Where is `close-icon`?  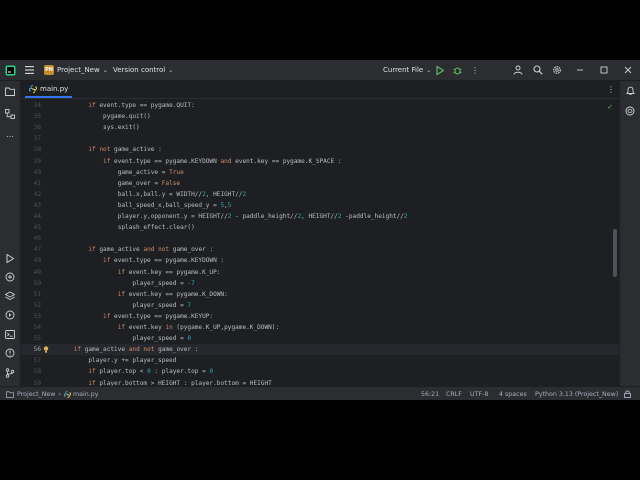 close-icon is located at coordinates (628, 70).